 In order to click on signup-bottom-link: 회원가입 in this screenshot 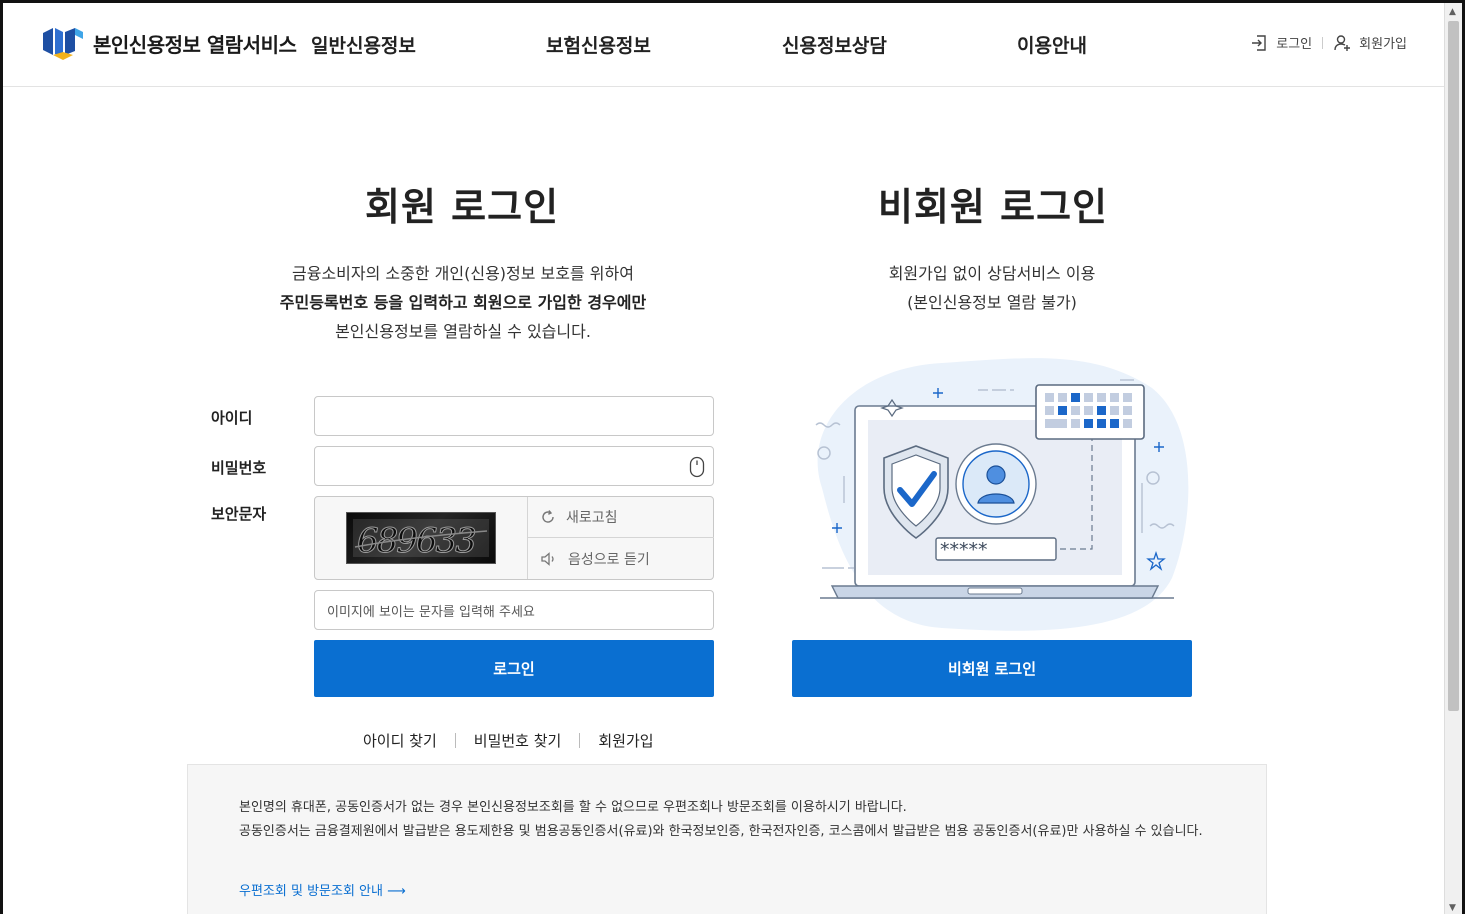, I will do `click(625, 740)`.